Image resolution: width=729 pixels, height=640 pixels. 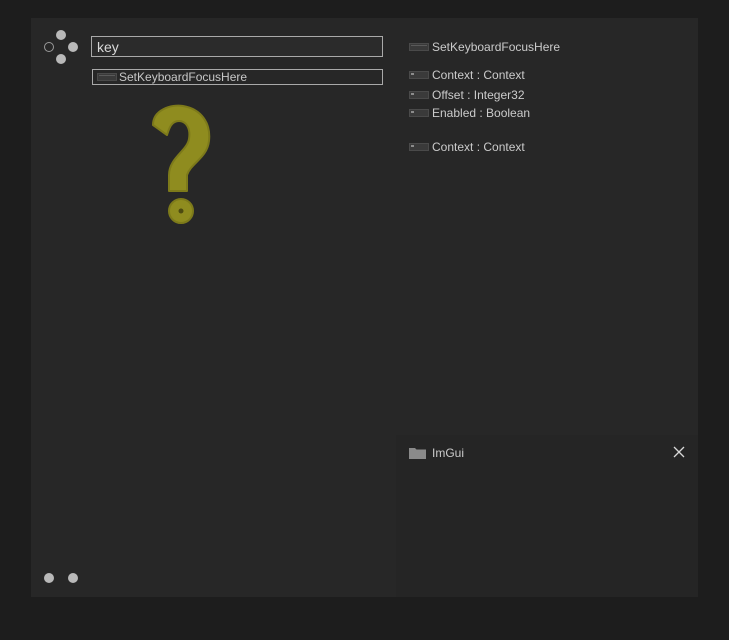 I want to click on search-result-item: SetKeyboardFocusHere, so click(x=237, y=77).